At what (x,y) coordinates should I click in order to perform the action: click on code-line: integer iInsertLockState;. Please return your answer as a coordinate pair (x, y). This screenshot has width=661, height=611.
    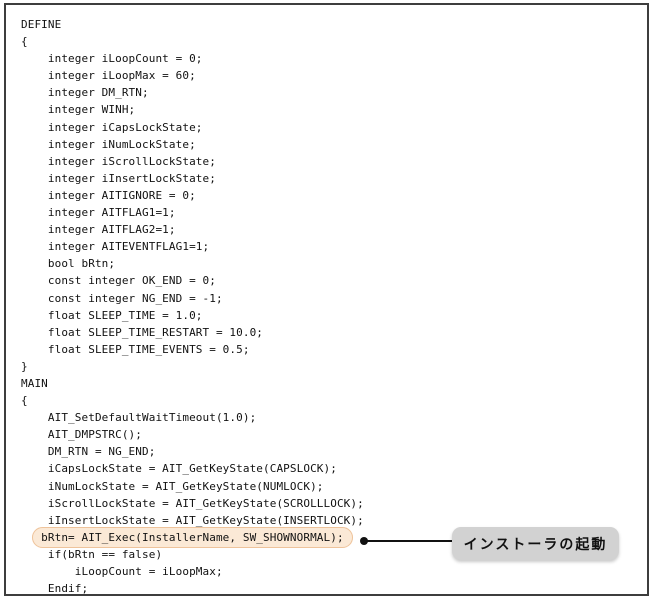
    Looking at the image, I should click on (118, 178).